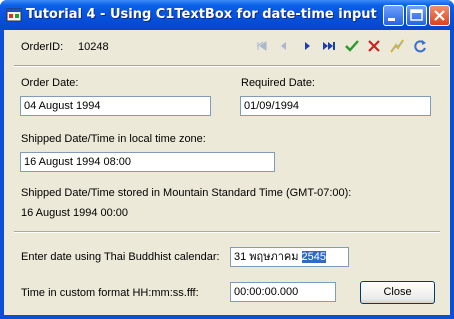 This screenshot has height=319, width=454. I want to click on cancel-edit-icon, so click(374, 46).